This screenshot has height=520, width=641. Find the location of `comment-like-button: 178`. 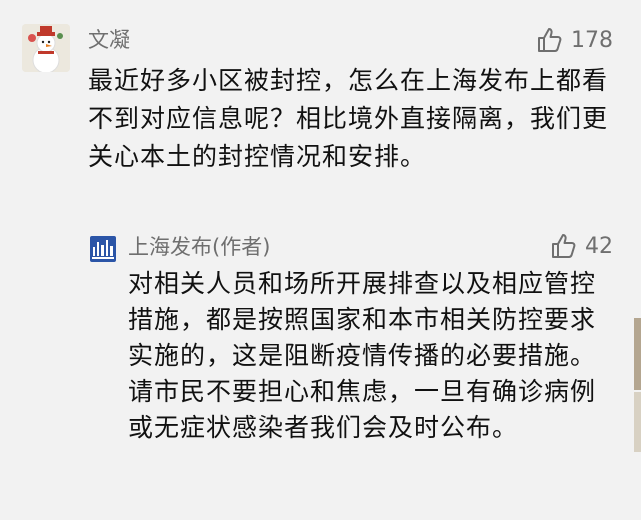

comment-like-button: 178 is located at coordinates (574, 40).